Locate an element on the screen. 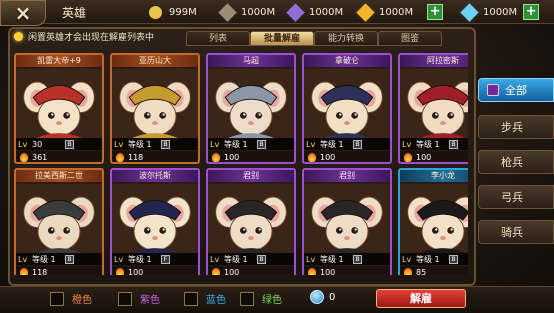 Image resolution: width=554 pixels, height=313 pixels. hero-card: 亚历山大 Lv 等级 1 B 118 is located at coordinates (155, 108).